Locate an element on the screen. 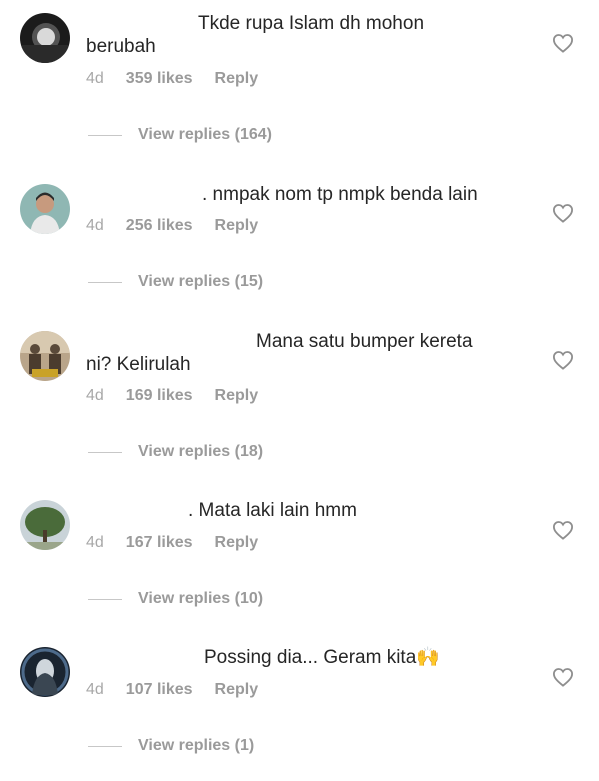  view-replies-button: View replies (10) is located at coordinates (175, 599).